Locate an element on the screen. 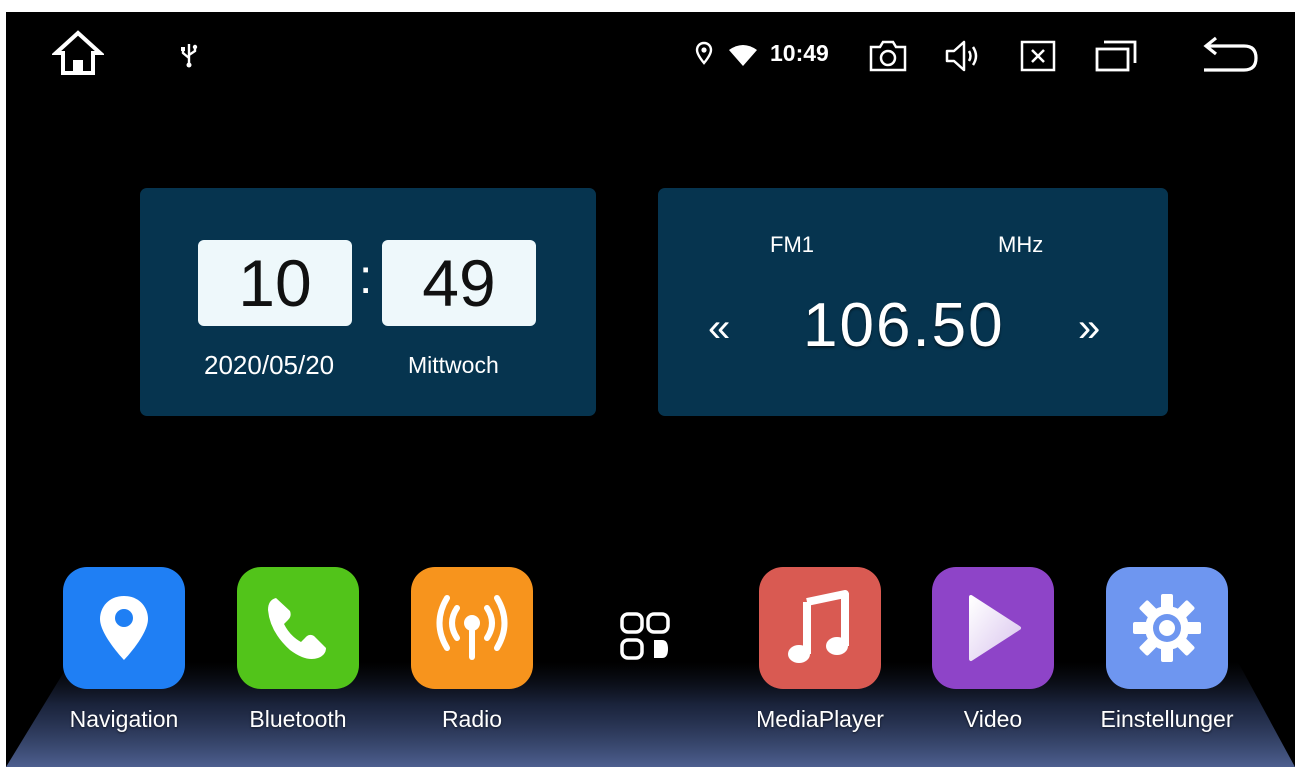 The image size is (1304, 767). radio-unit: MHz is located at coordinates (1021, 244).